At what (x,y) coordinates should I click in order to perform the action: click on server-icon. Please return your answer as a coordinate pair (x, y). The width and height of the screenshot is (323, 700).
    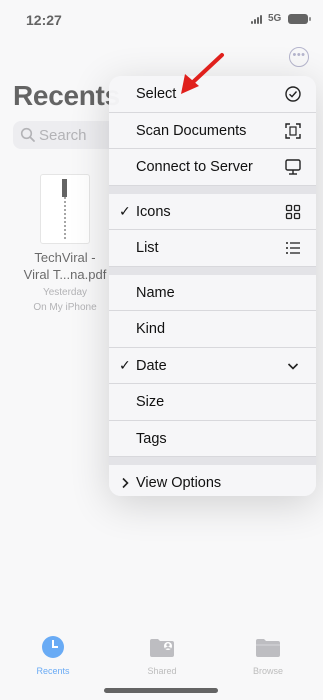
    Looking at the image, I should click on (293, 167).